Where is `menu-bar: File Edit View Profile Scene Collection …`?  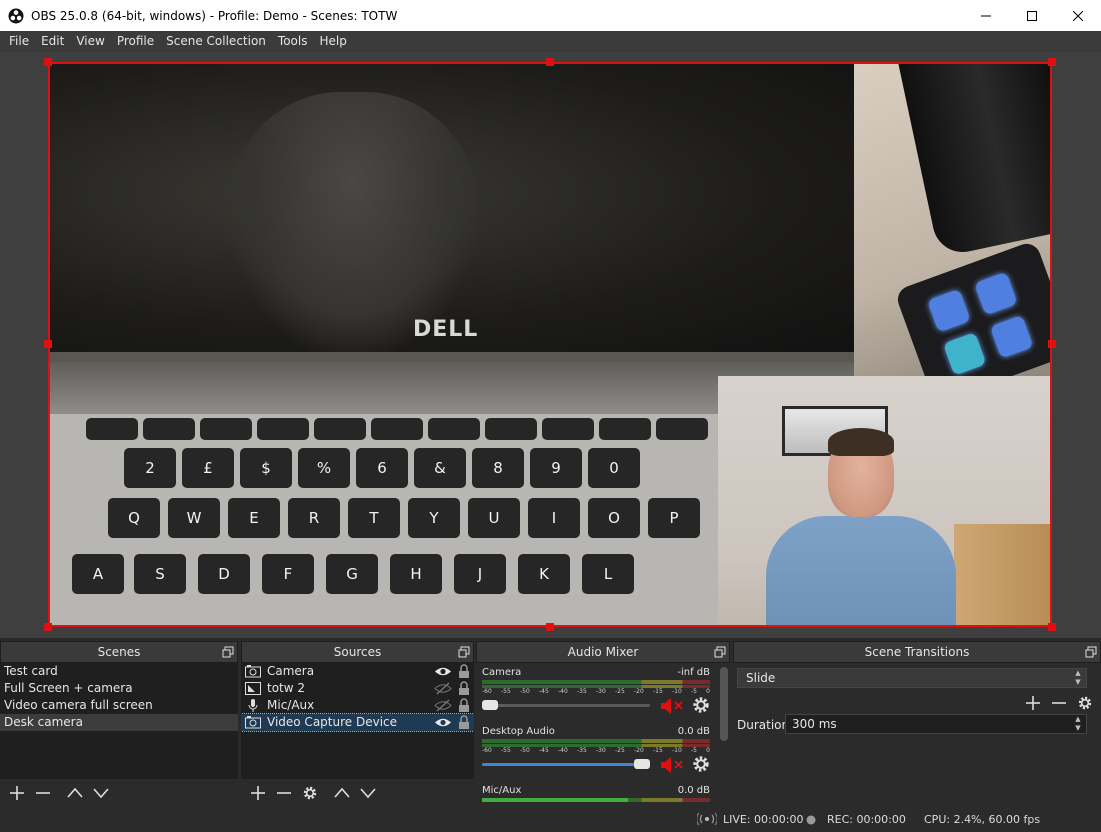 menu-bar: File Edit View Profile Scene Collection … is located at coordinates (550, 41).